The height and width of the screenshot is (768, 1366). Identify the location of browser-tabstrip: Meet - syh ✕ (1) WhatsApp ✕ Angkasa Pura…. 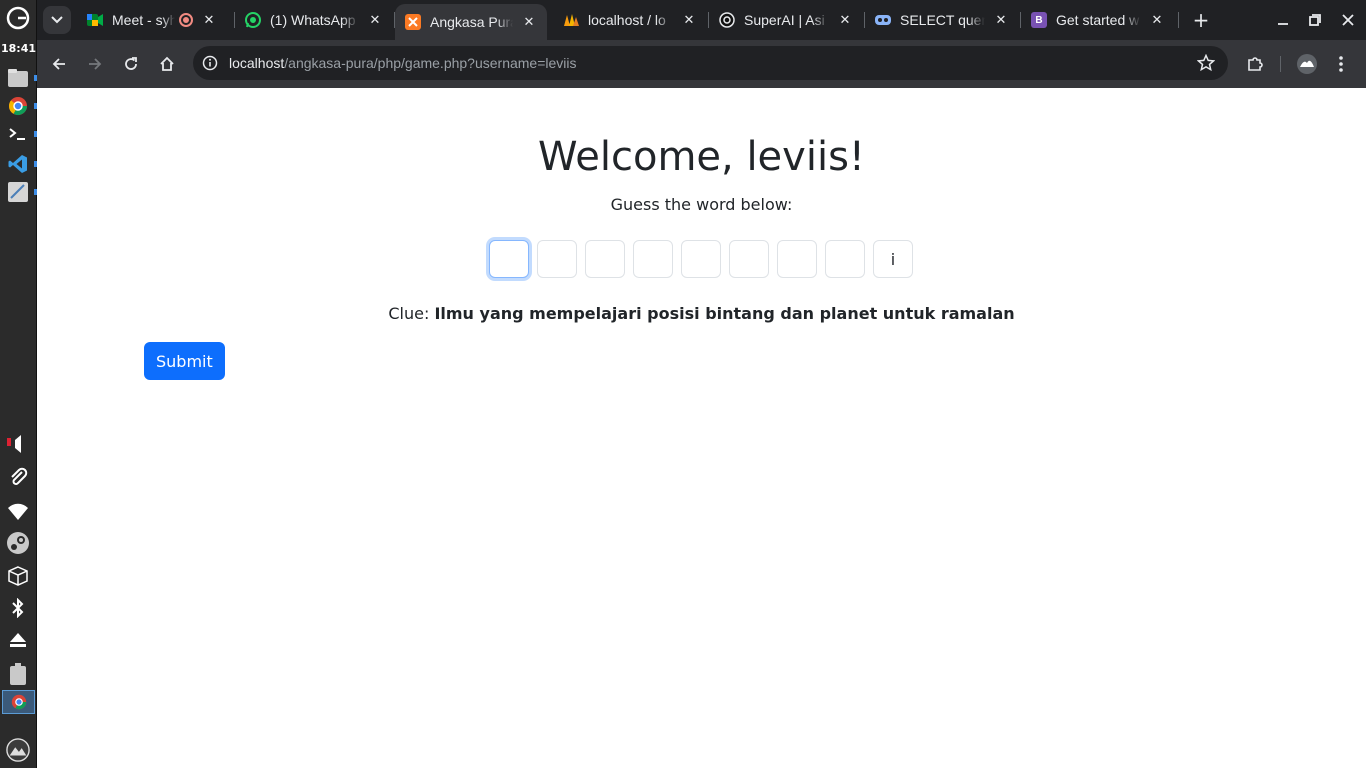
(701, 20).